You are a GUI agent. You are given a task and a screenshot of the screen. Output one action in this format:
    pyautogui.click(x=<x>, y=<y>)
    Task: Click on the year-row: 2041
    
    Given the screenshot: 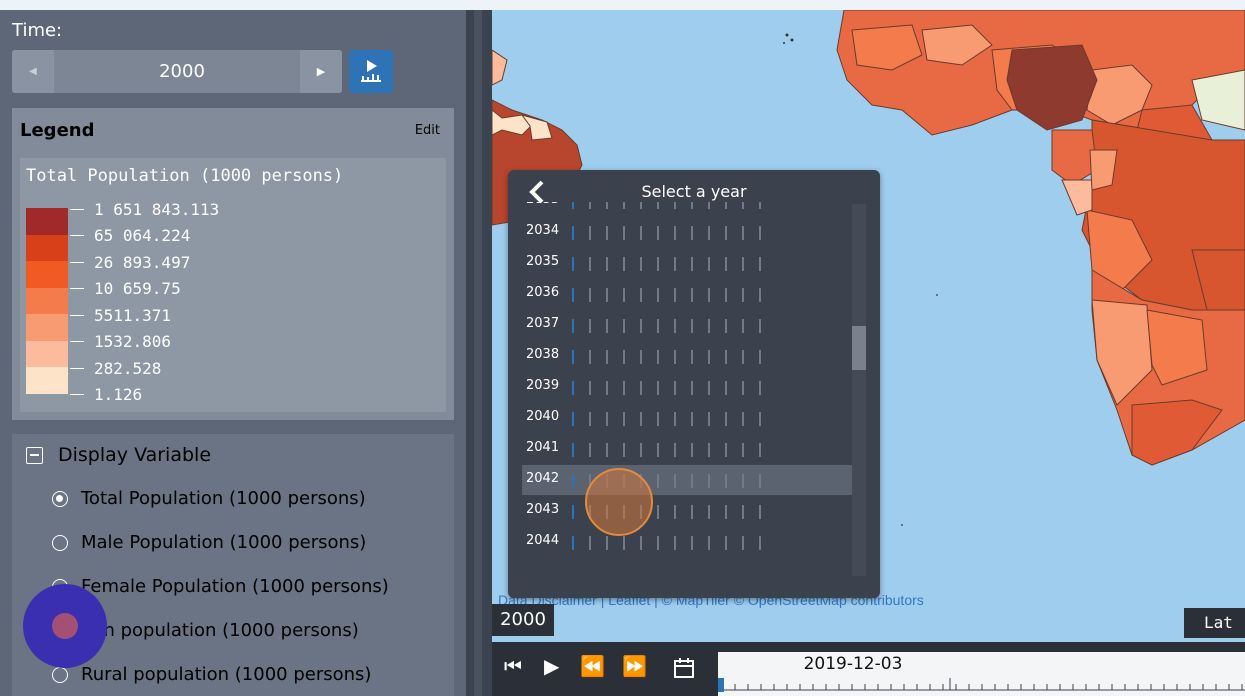 What is the action you would take?
    pyautogui.click(x=687, y=449)
    